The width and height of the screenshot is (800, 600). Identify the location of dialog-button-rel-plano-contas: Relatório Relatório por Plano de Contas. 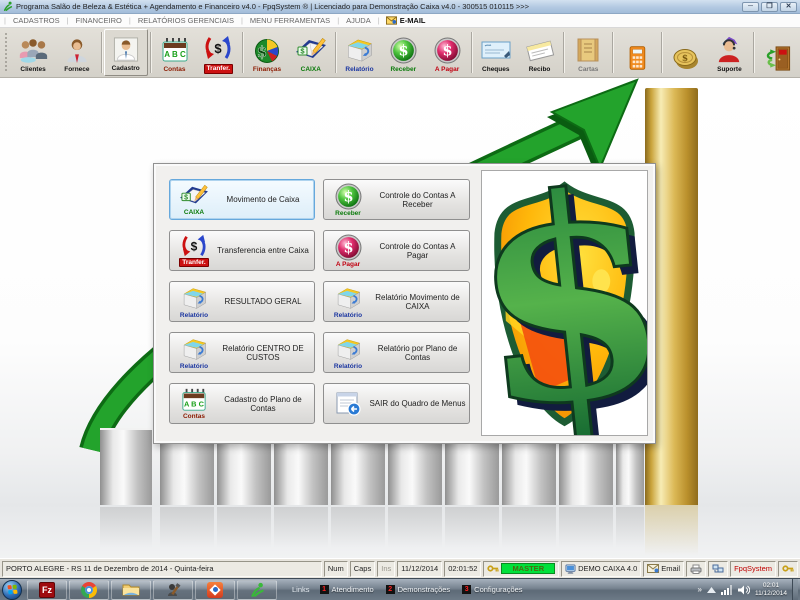
(396, 352).